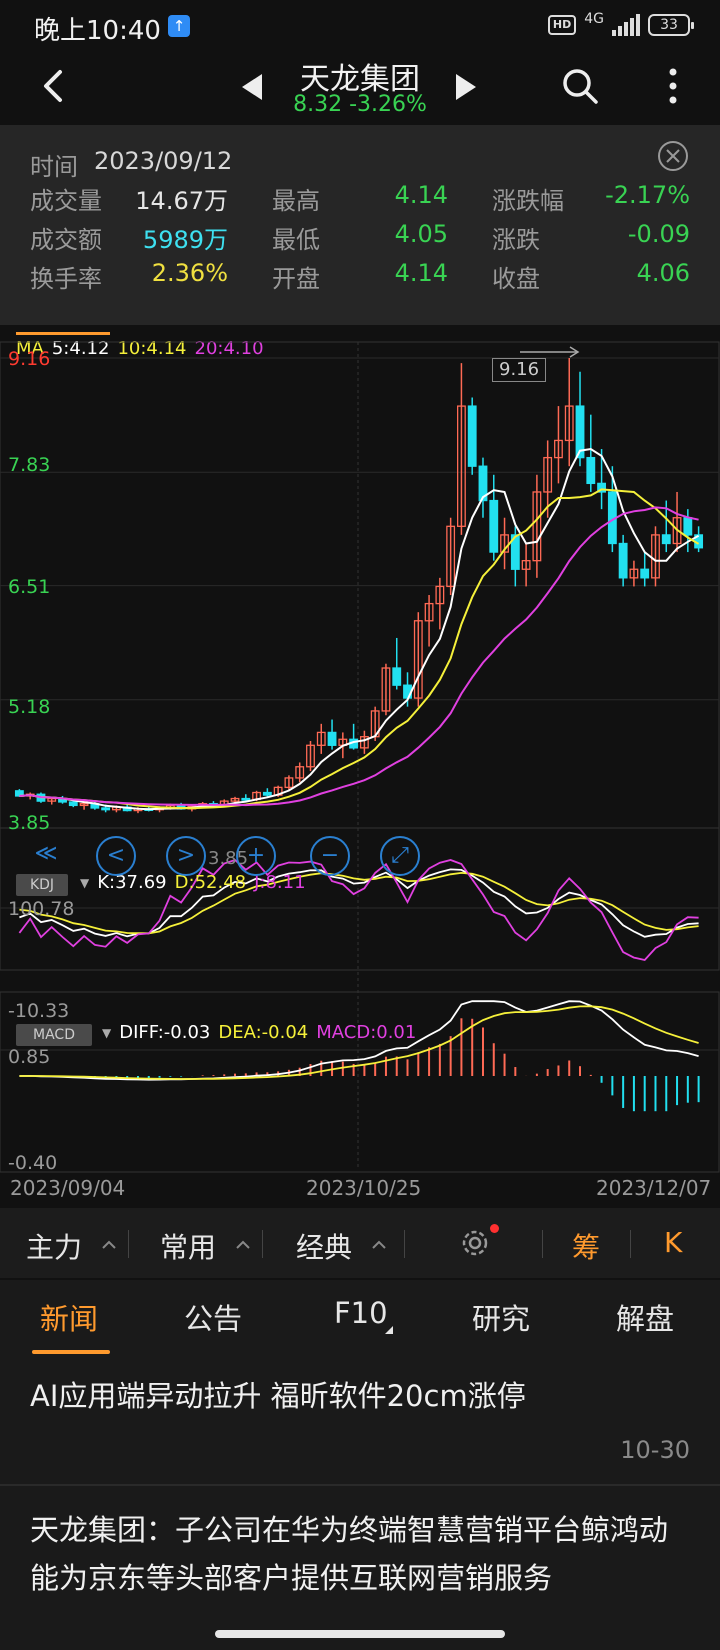 This screenshot has height=1650, width=720. Describe the element at coordinates (400, 856) in the screenshot. I see `fullscreen-button: ⤢` at that location.